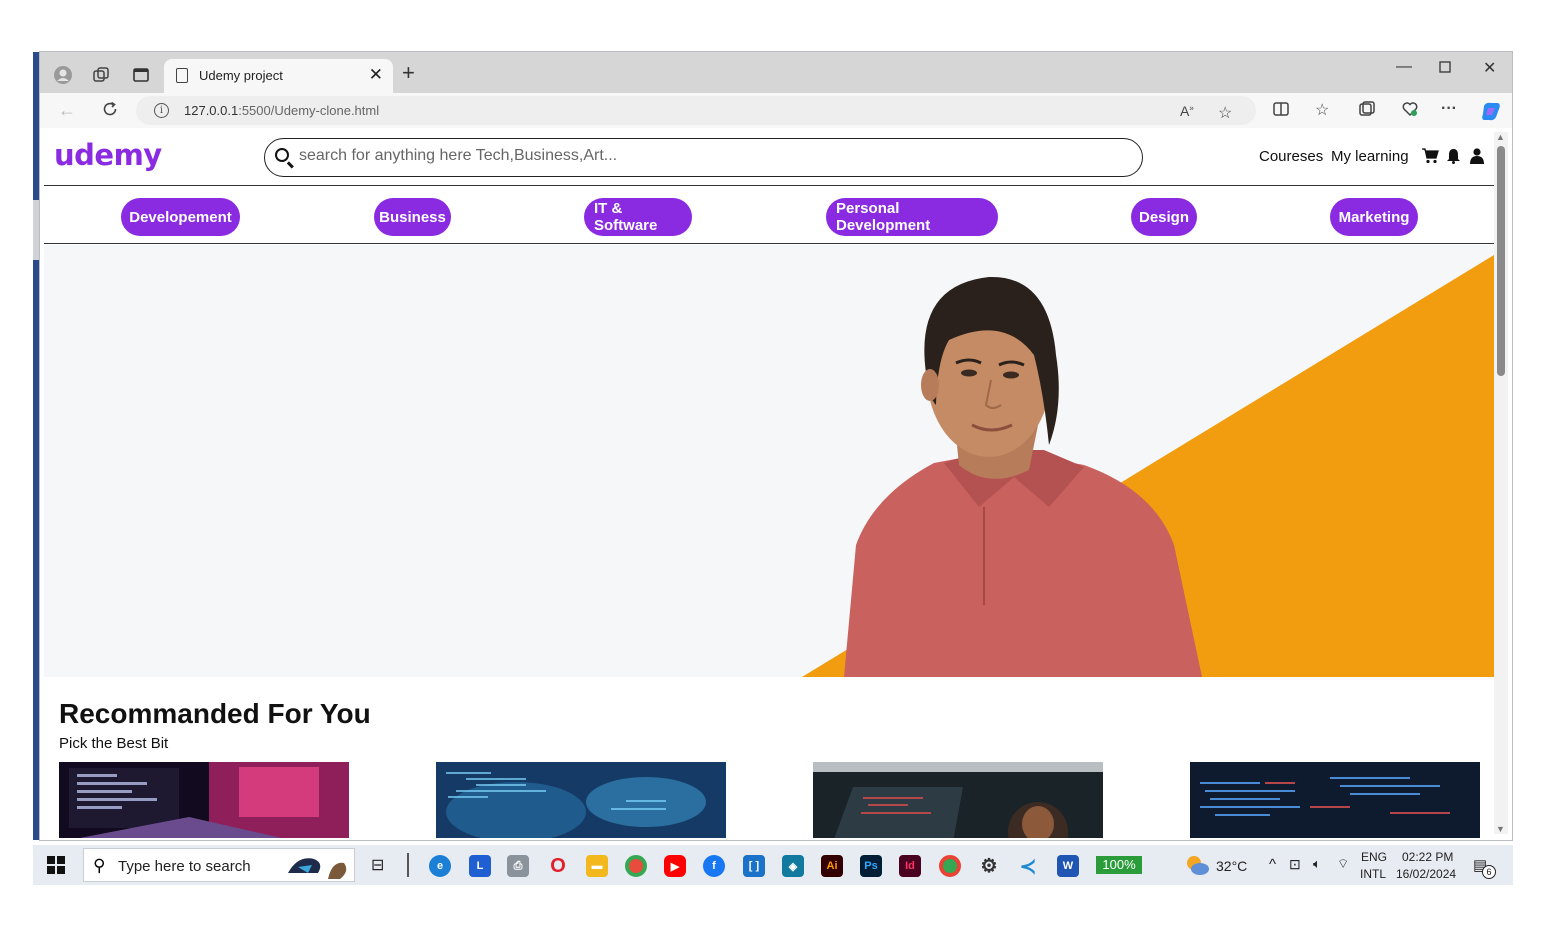 The height and width of the screenshot is (936, 1548). I want to click on nav-my-learning-link: My learning, so click(1370, 156).